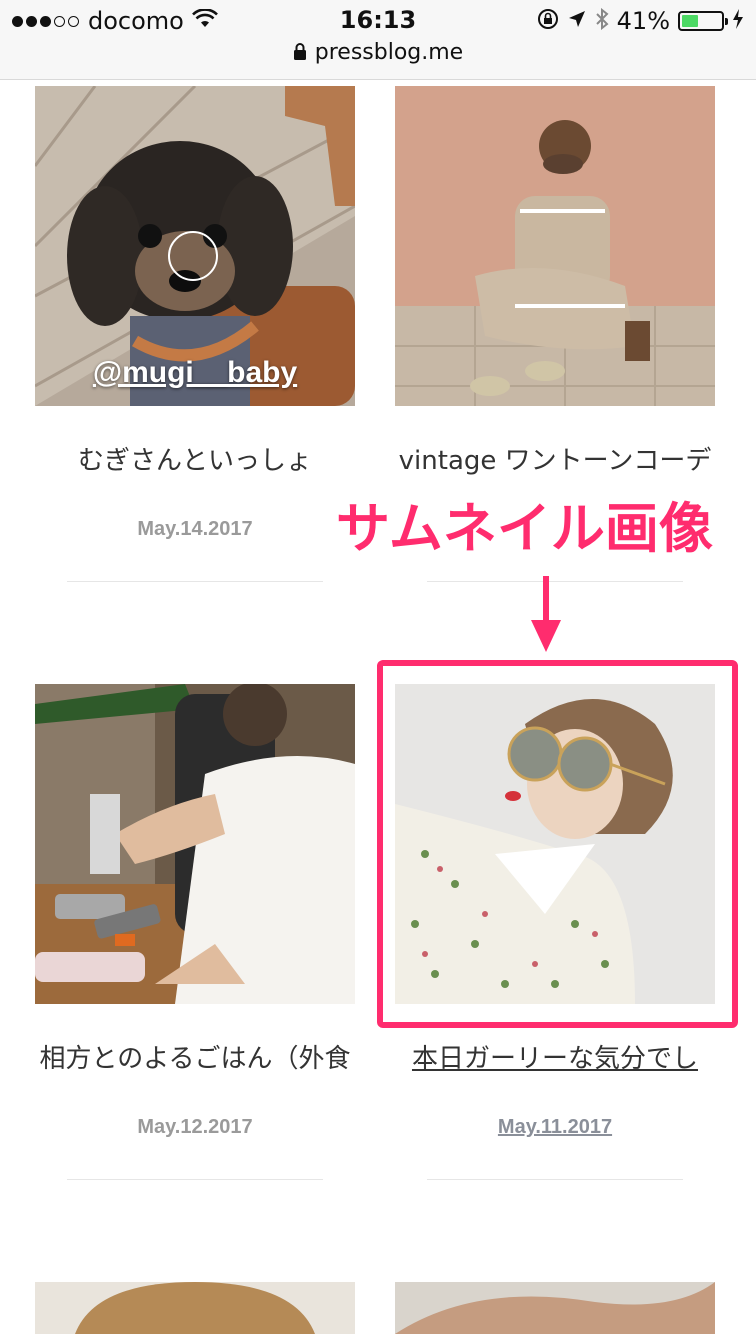 The height and width of the screenshot is (1334, 756). I want to click on post-thumbnail: @mugi__baby, so click(195, 246).